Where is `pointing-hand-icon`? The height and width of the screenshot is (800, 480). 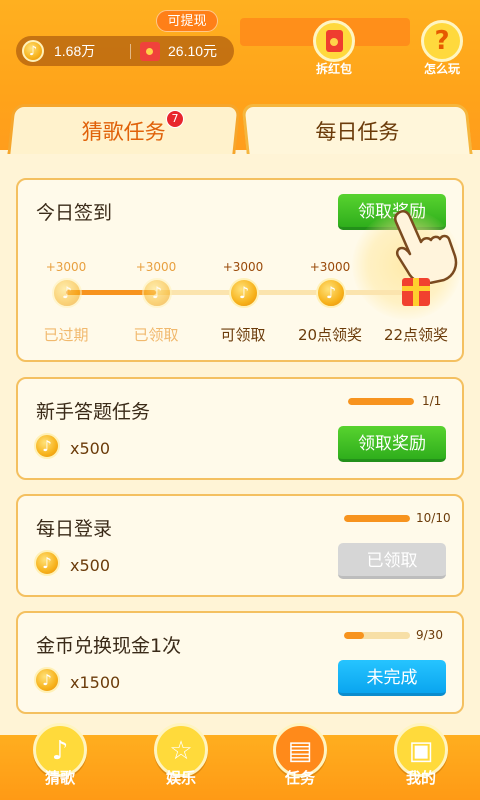 pointing-hand-icon is located at coordinates (425, 246).